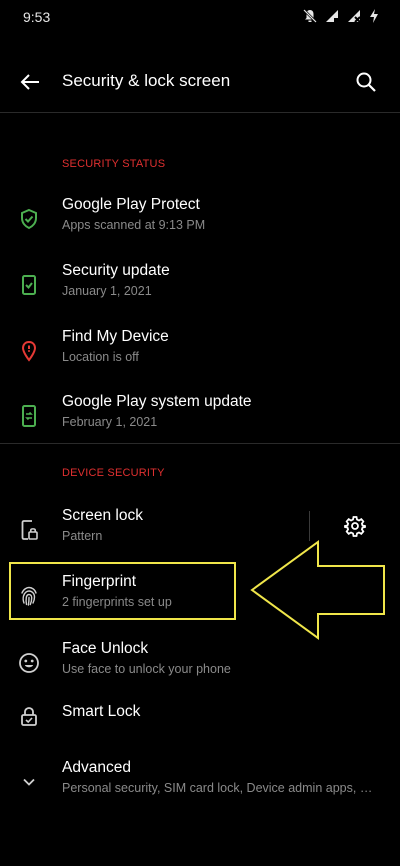 The width and height of the screenshot is (400, 866). I want to click on chevron-down-icon, so click(29, 782).